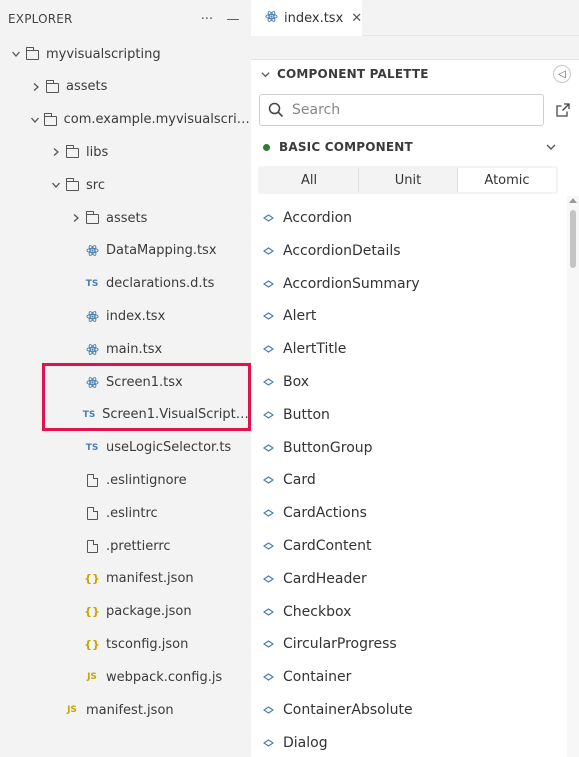 This screenshot has width=579, height=757. Describe the element at coordinates (315, 349) in the screenshot. I see `component-item-label: AlertTitle` at that location.